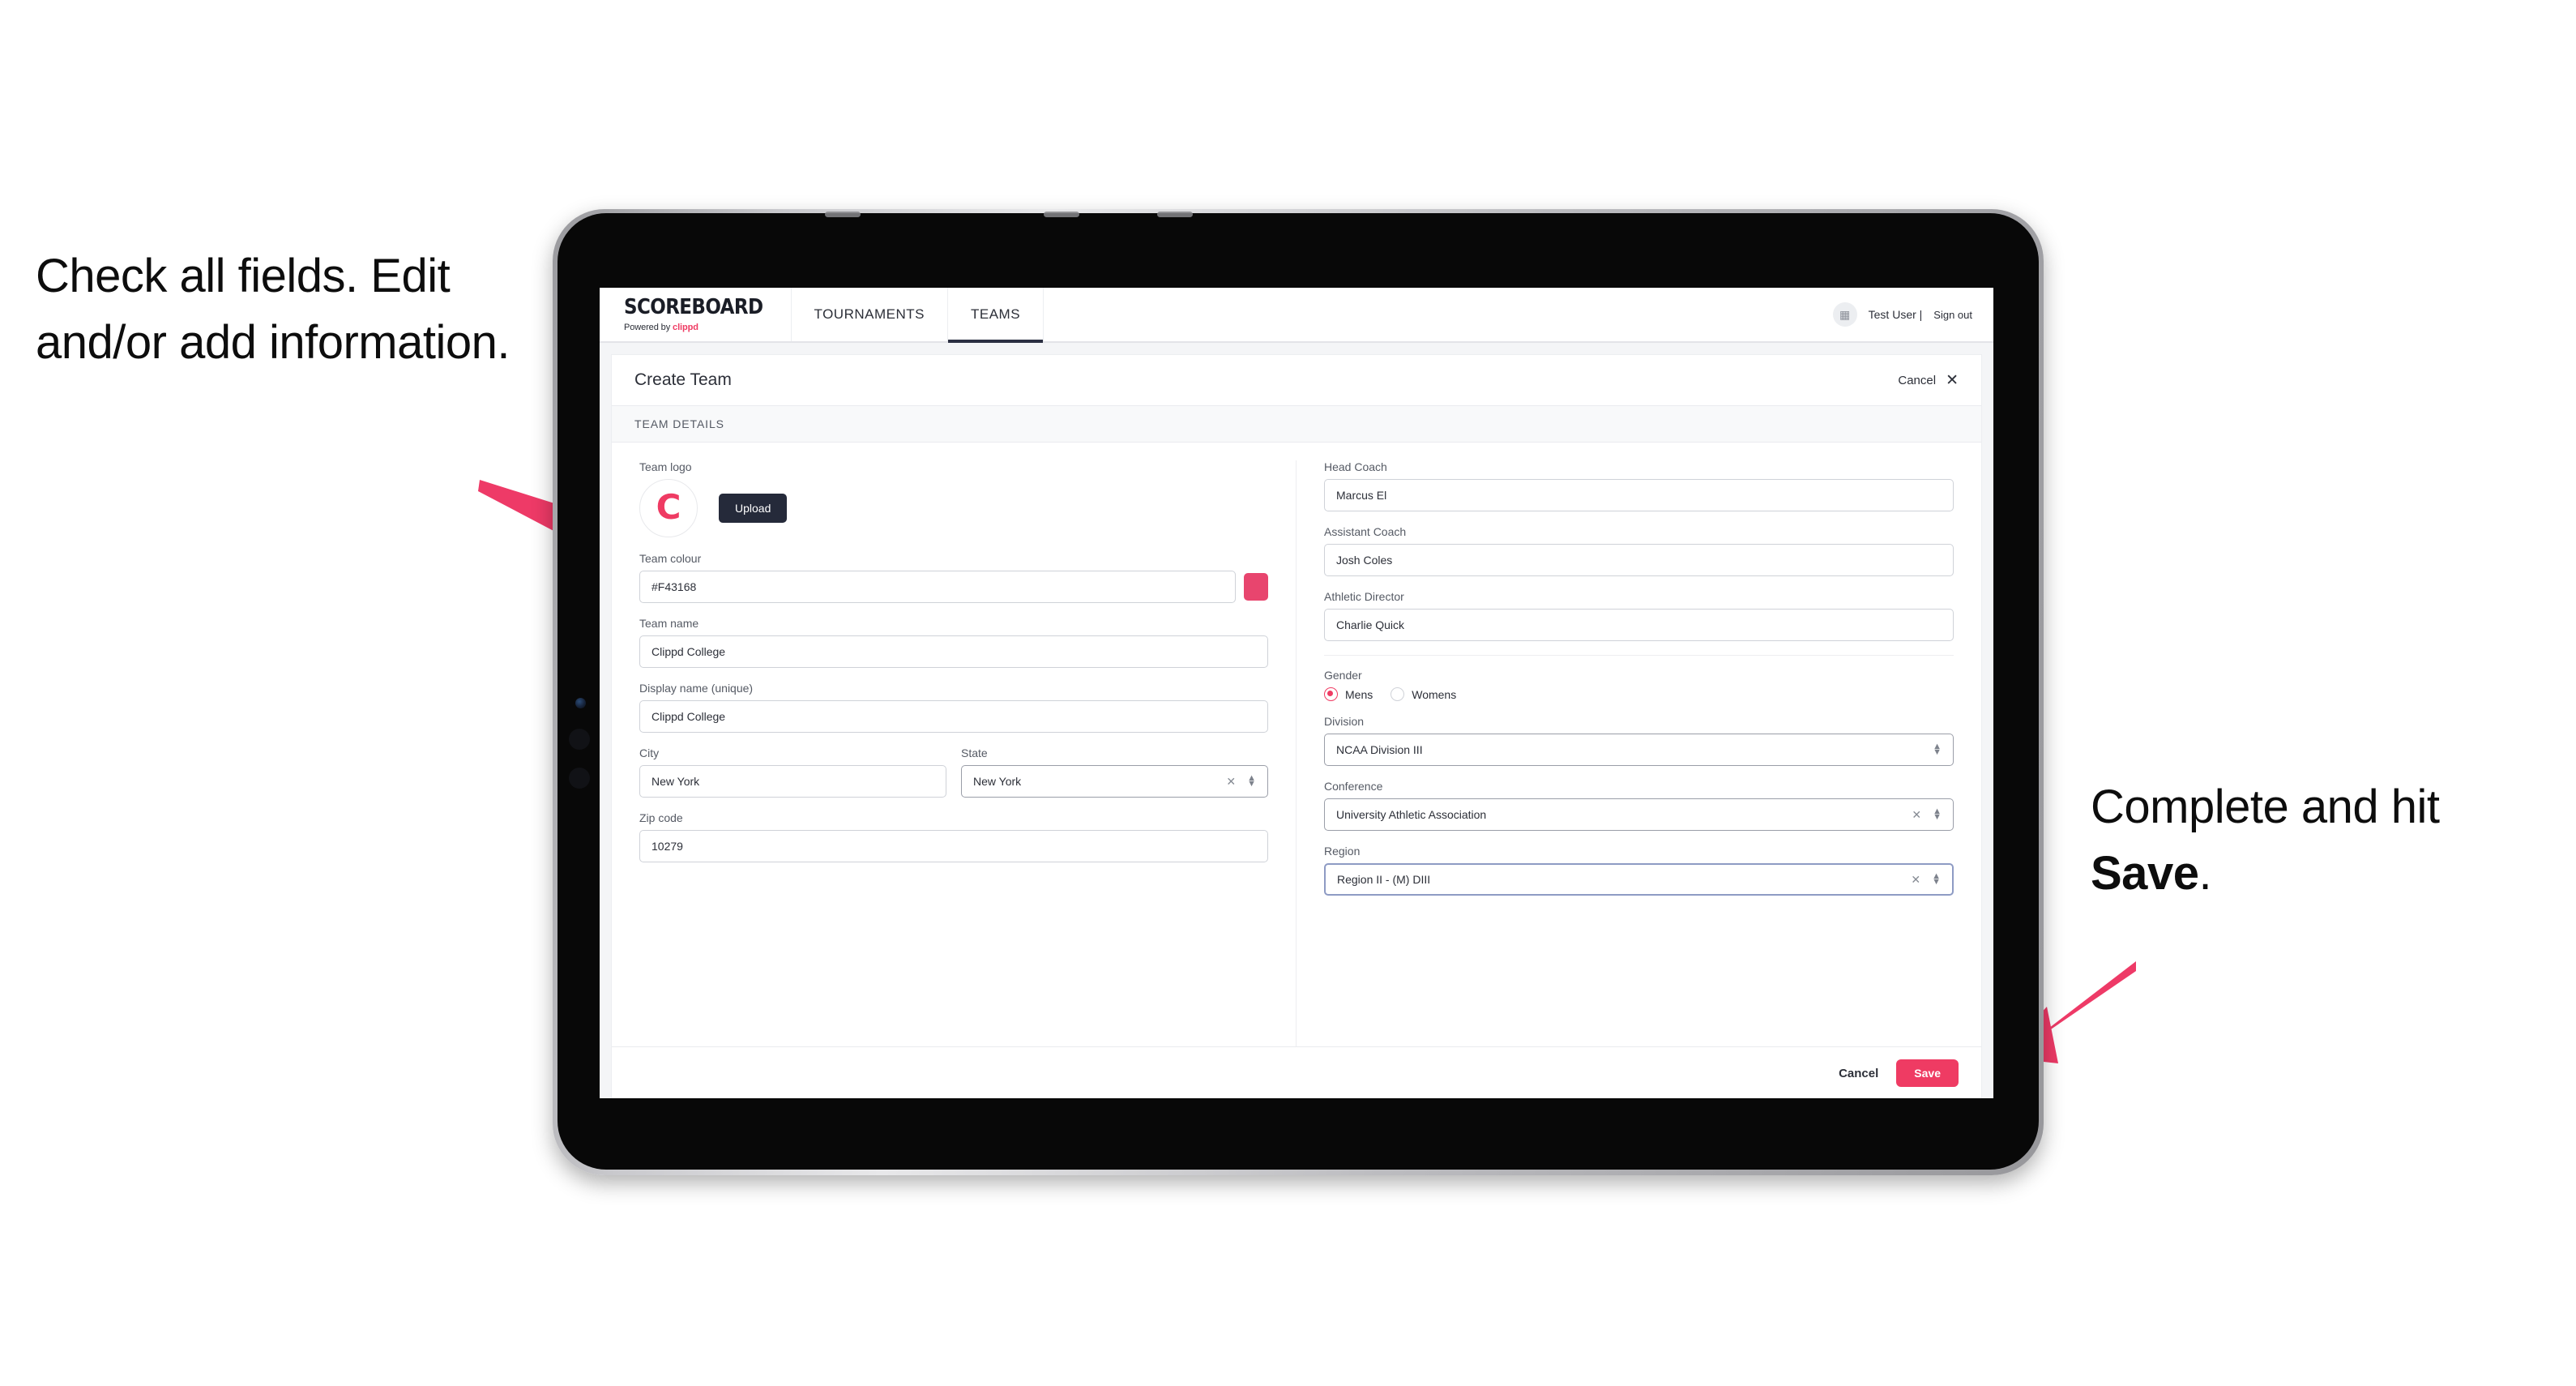 The image size is (2576, 1386). I want to click on head-coach-input: Marcus El, so click(1639, 495).